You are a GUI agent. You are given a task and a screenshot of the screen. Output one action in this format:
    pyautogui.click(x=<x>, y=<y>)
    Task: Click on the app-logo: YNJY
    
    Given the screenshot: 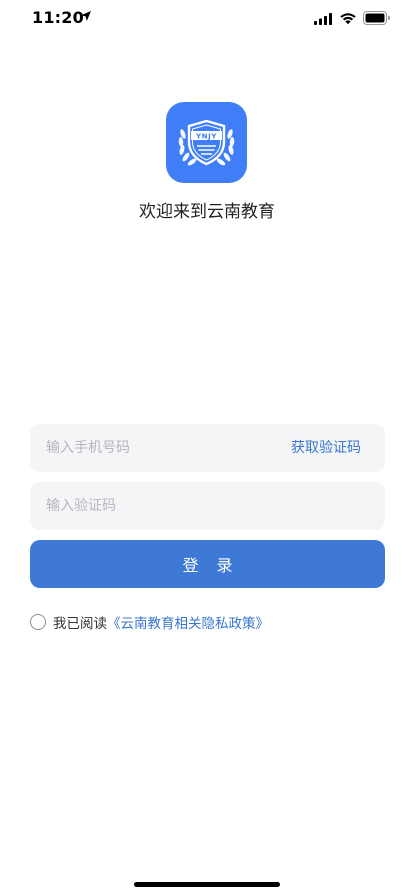 What is the action you would take?
    pyautogui.click(x=206, y=142)
    